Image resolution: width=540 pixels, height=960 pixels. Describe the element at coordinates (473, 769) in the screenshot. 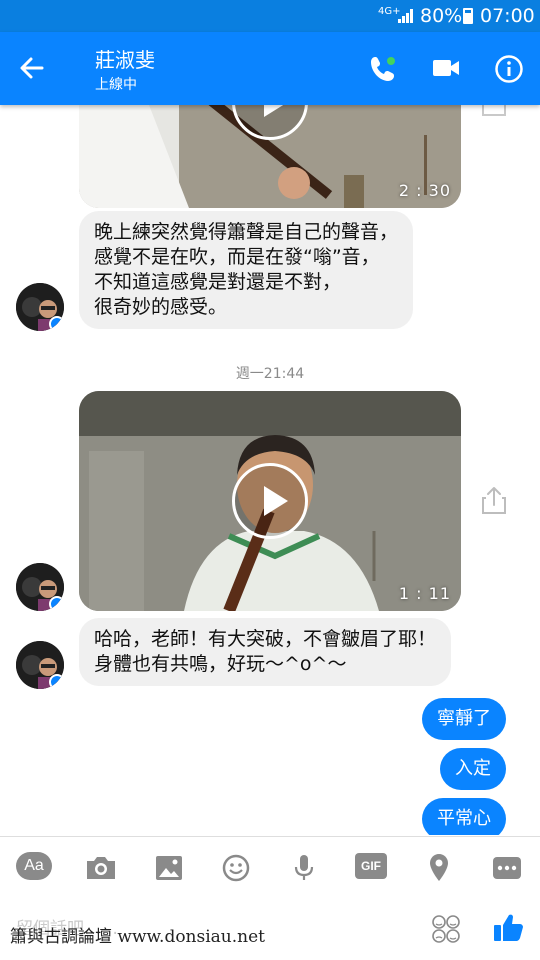

I see `outgoing-message: 入定` at that location.